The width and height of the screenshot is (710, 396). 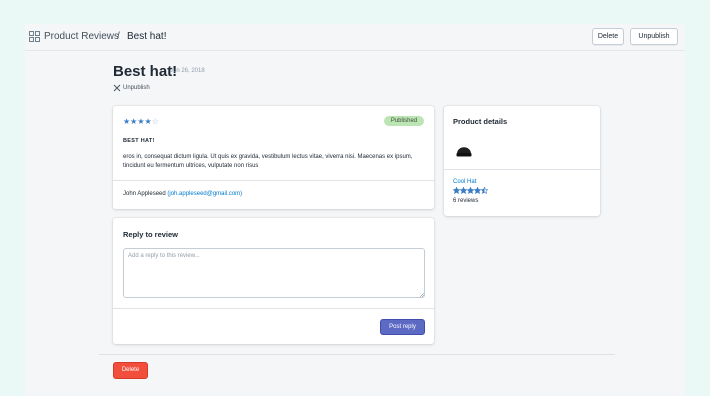 I want to click on breadcrumb-app-link: Product Reviews, so click(x=81, y=36).